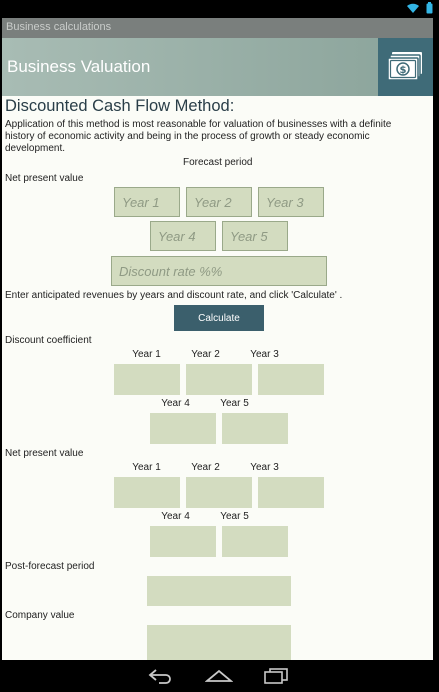  I want to click on dc-year2-output, so click(219, 379).